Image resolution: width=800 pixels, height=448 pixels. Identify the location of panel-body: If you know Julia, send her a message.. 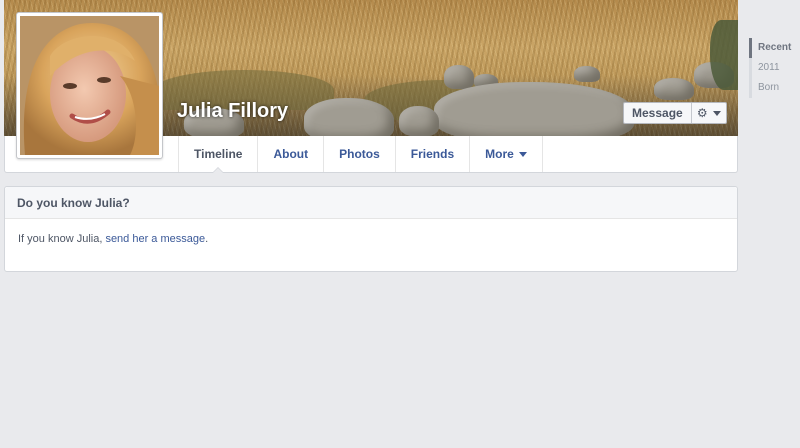
(371, 239).